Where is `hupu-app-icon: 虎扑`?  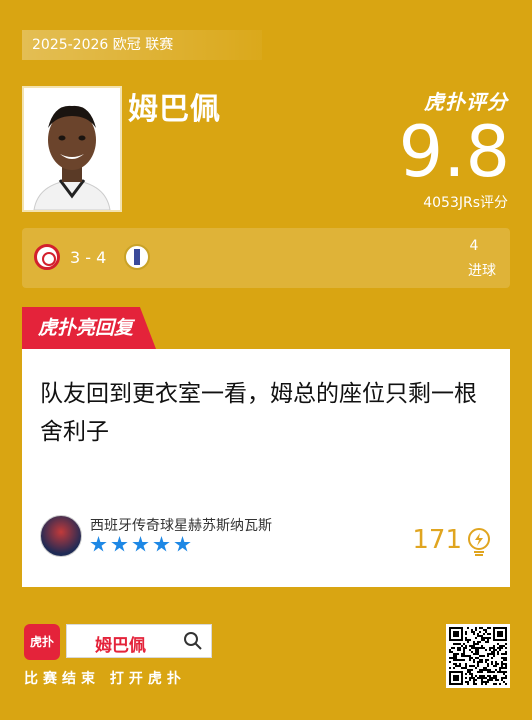 hupu-app-icon: 虎扑 is located at coordinates (42, 642).